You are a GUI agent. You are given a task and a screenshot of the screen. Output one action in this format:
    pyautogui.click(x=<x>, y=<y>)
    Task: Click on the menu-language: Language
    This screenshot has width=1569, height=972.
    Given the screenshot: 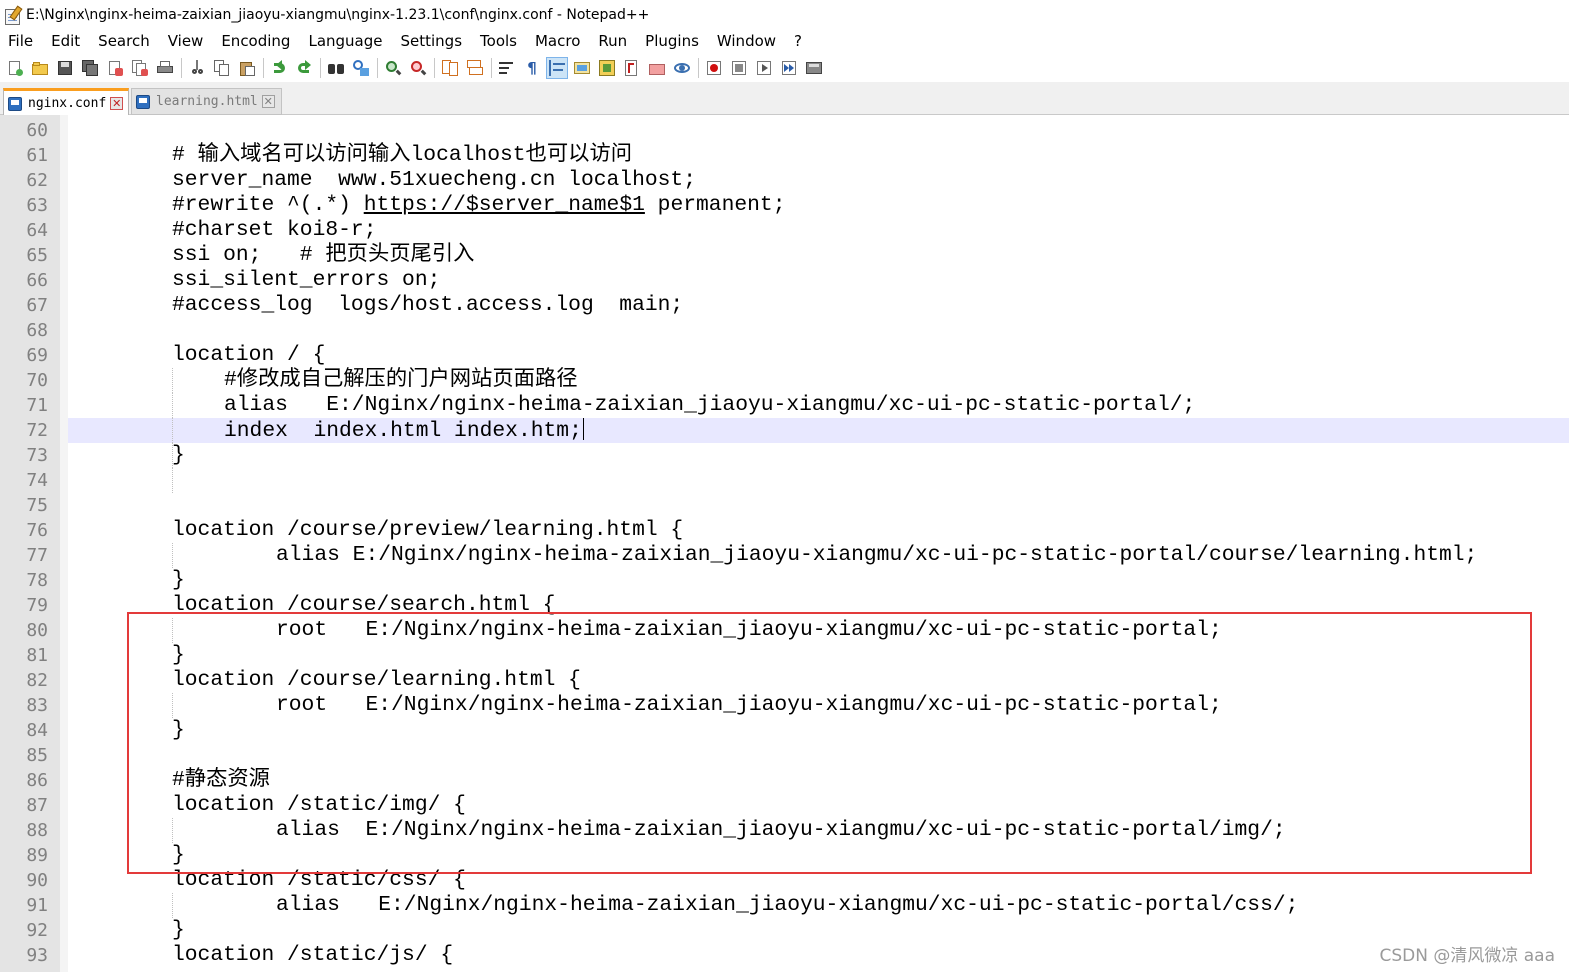 What is the action you would take?
    pyautogui.click(x=345, y=41)
    